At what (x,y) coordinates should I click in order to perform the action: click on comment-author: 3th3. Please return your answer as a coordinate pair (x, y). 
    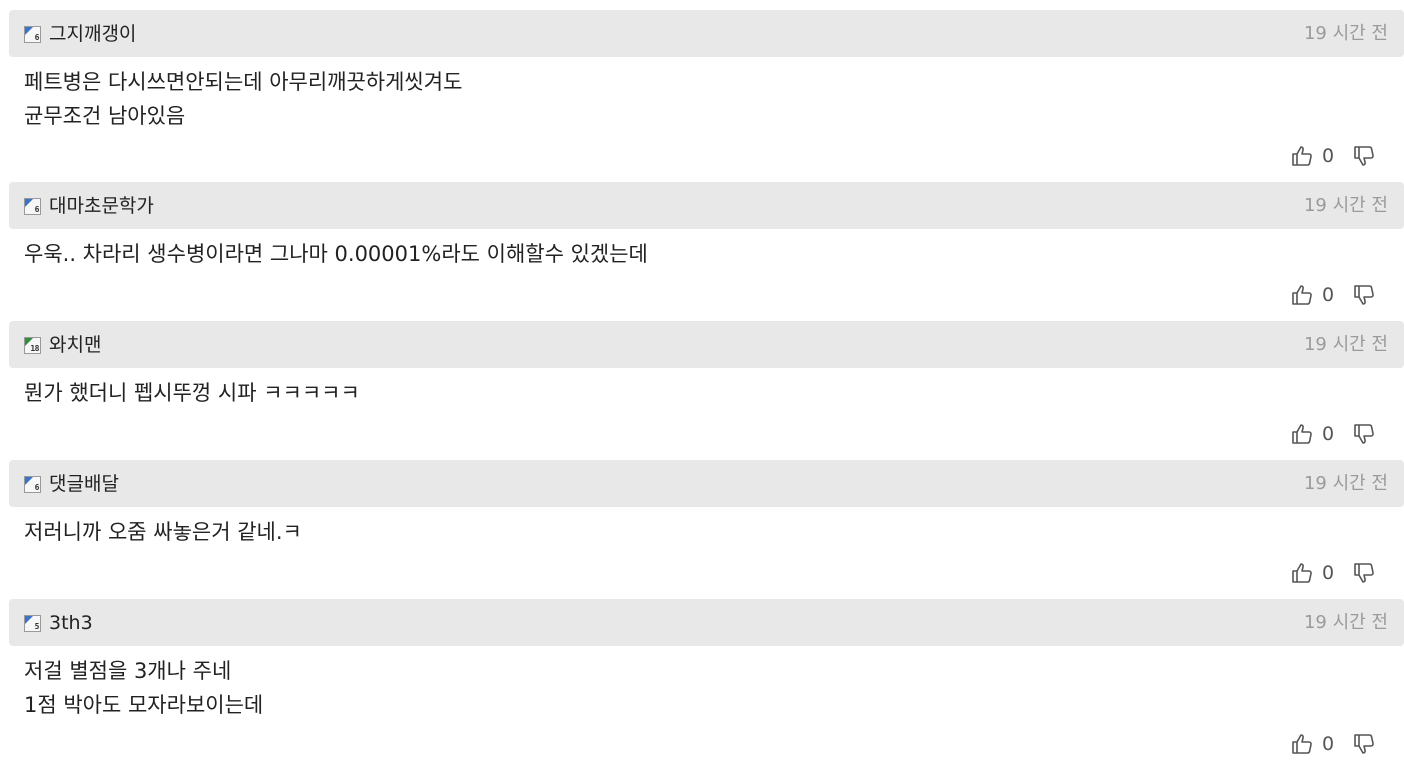
    Looking at the image, I should click on (71, 623).